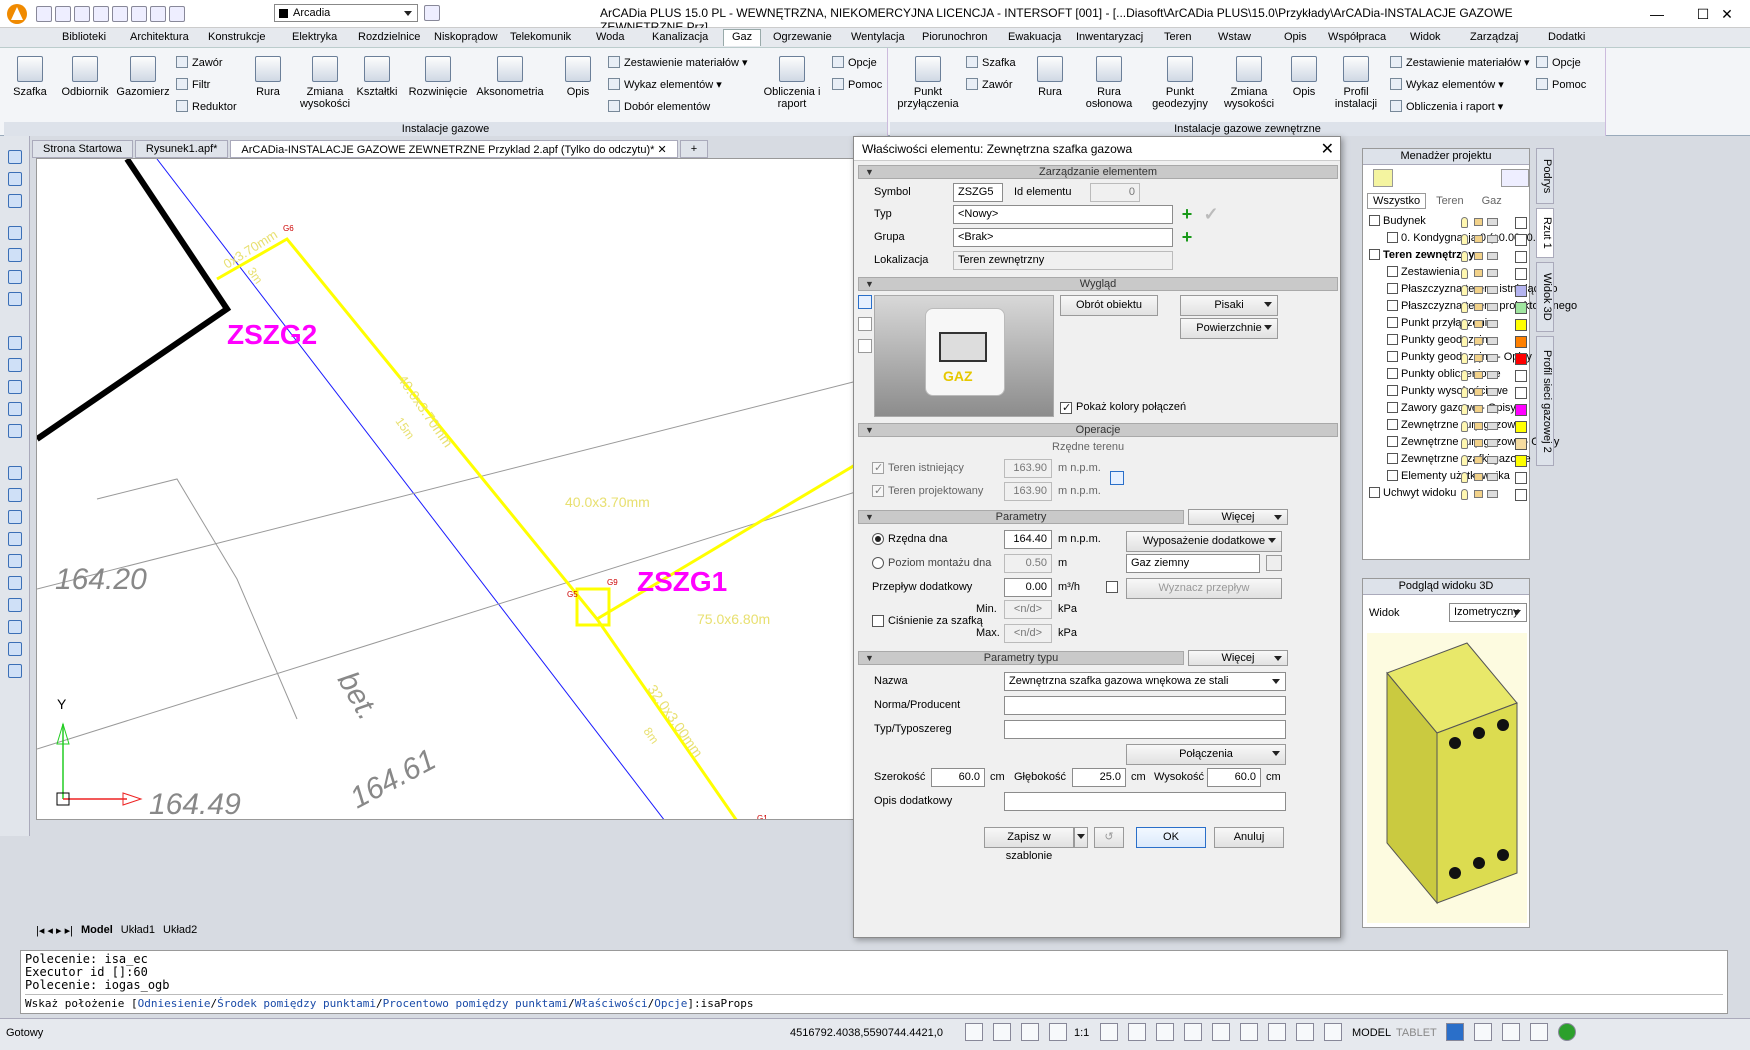 This screenshot has height=1050, width=1750. I want to click on open-file-icon, so click(63, 14).